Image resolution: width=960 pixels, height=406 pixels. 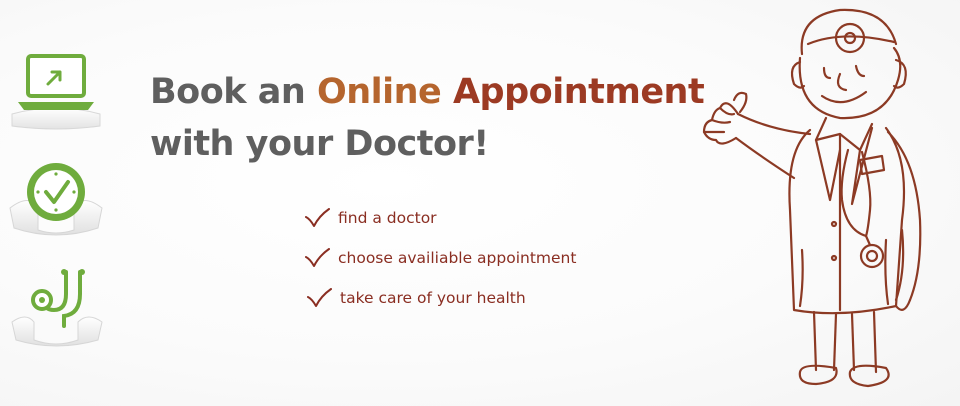 I want to click on step-label: take care of your health, so click(x=433, y=298).